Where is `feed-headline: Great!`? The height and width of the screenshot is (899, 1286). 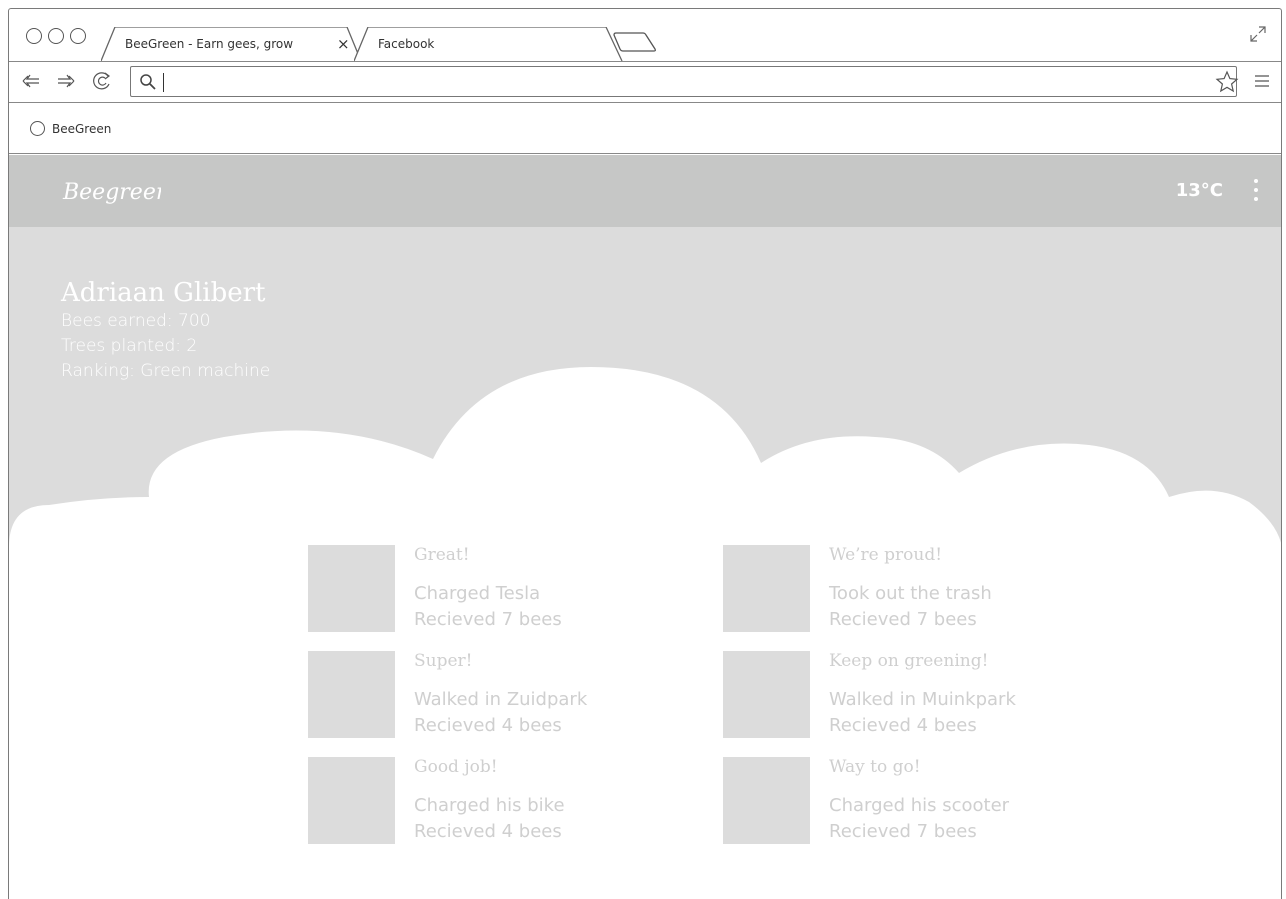 feed-headline: Great! is located at coordinates (442, 555).